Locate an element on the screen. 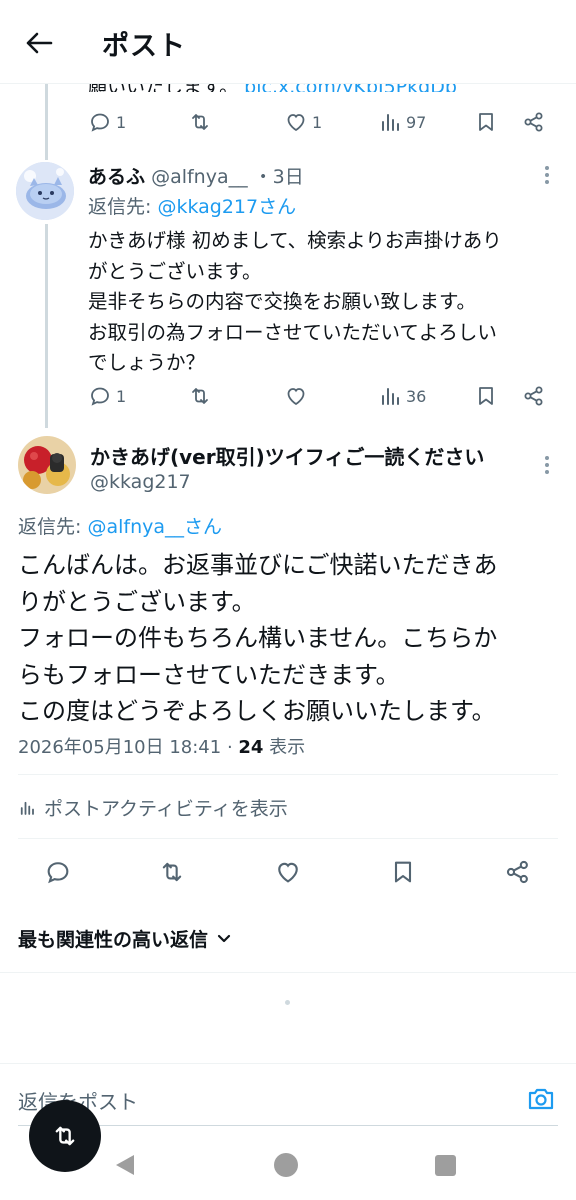 This screenshot has height=1200, width=576. views-count: 24 is located at coordinates (251, 747).